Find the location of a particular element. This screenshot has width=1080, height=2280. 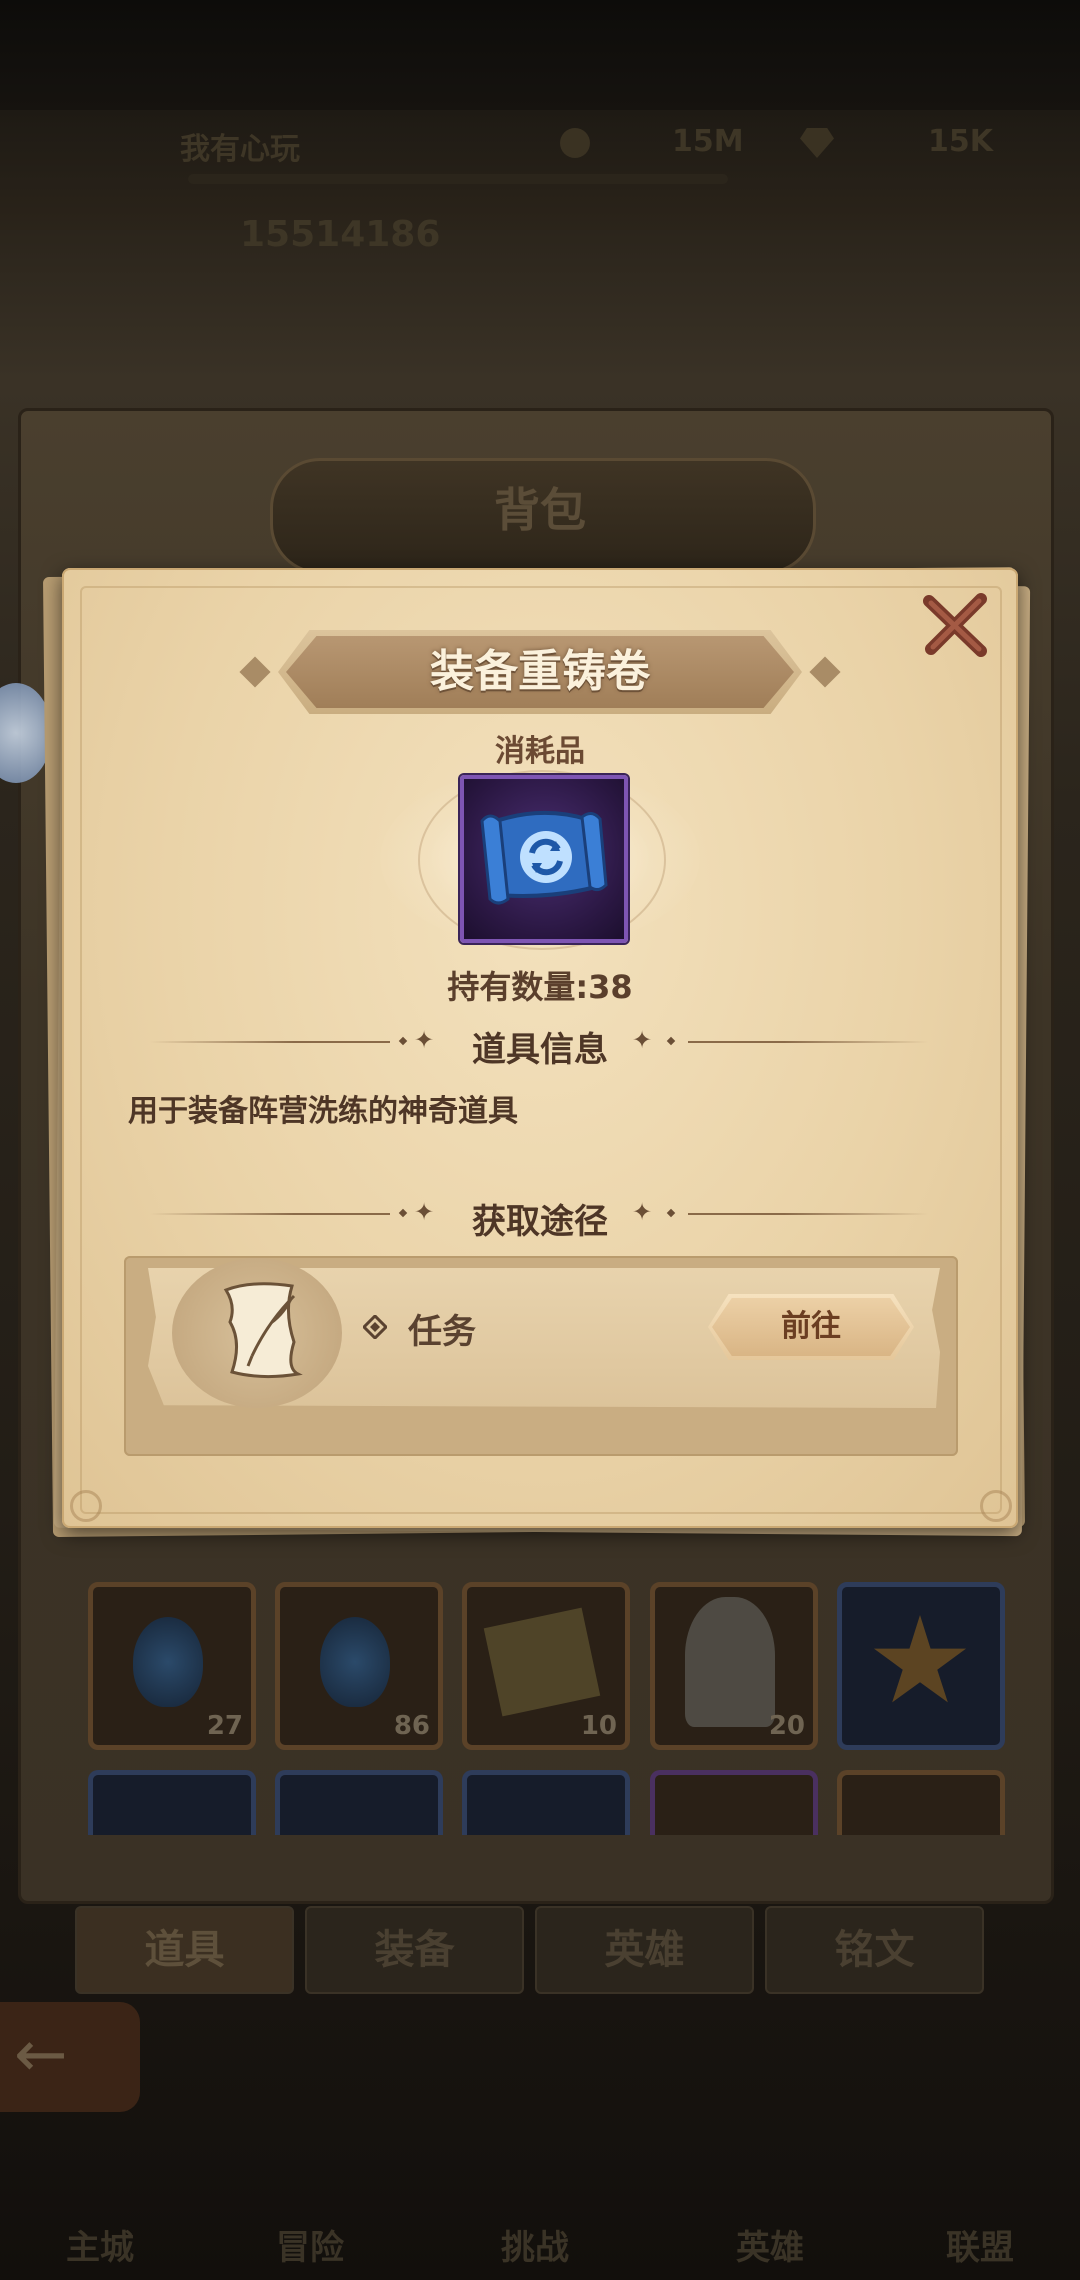

gold-coin-icon is located at coordinates (575, 143).